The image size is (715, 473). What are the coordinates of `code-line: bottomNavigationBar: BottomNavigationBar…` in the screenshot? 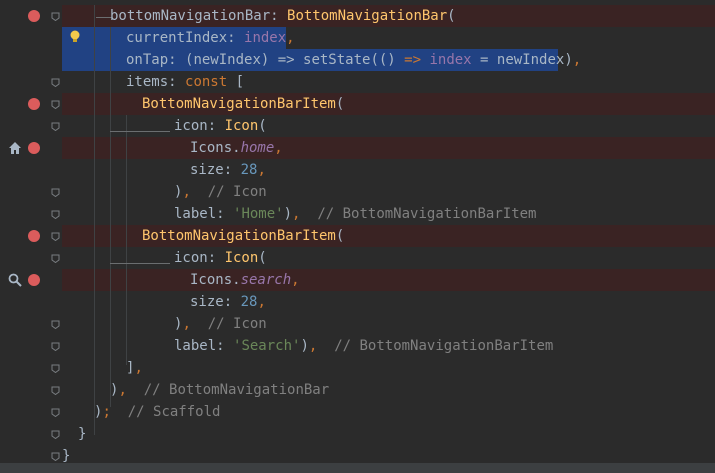 It's located at (283, 16).